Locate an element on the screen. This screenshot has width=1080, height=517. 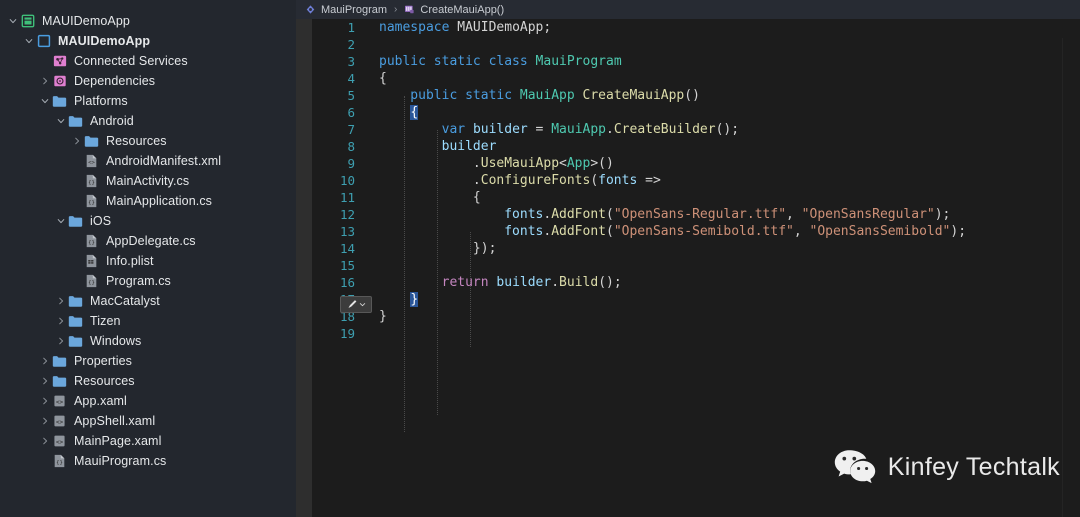
tree-item: Platforms is located at coordinates (148, 101).